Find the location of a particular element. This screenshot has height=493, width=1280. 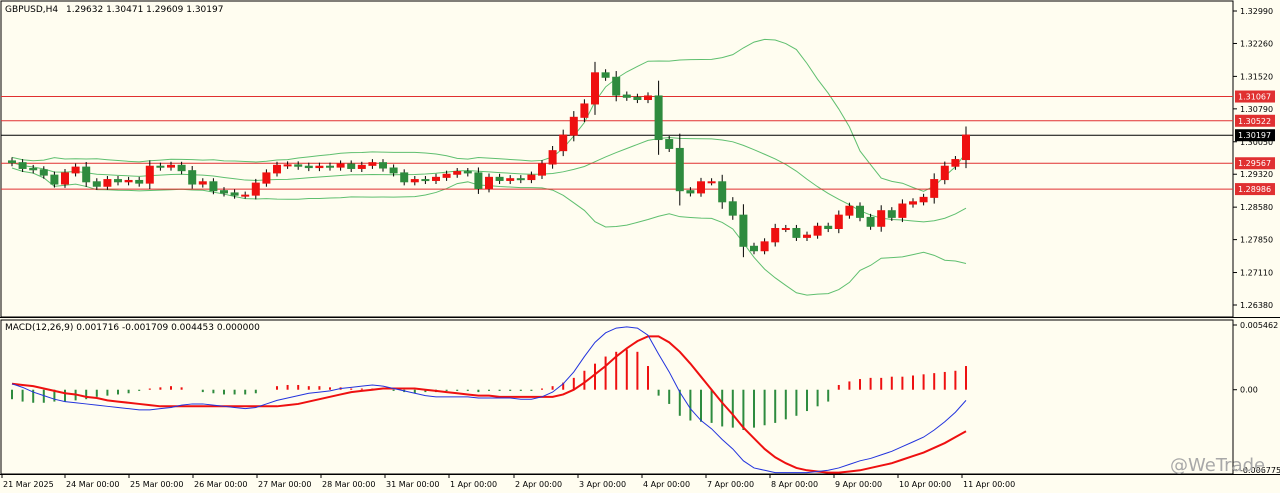

macd-tick-label-0: 0.005462 is located at coordinates (1259, 325).